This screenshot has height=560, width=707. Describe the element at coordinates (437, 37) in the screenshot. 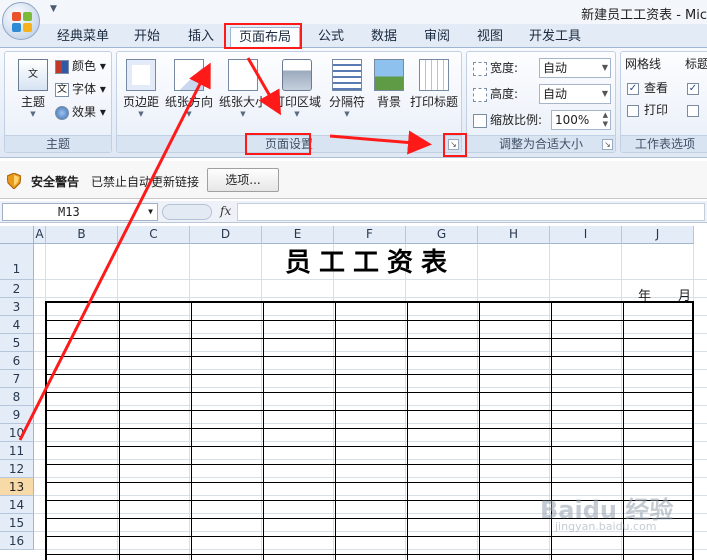

I see `tab-review: 审阅` at that location.